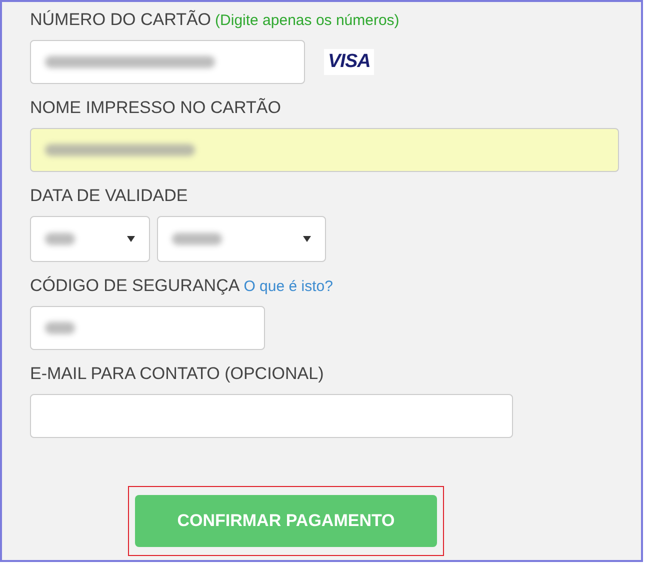 This screenshot has width=647, height=566. Describe the element at coordinates (177, 374) in the screenshot. I see `field-label: E-MAIL PARA CONTATO (OPCIONAL)` at that location.